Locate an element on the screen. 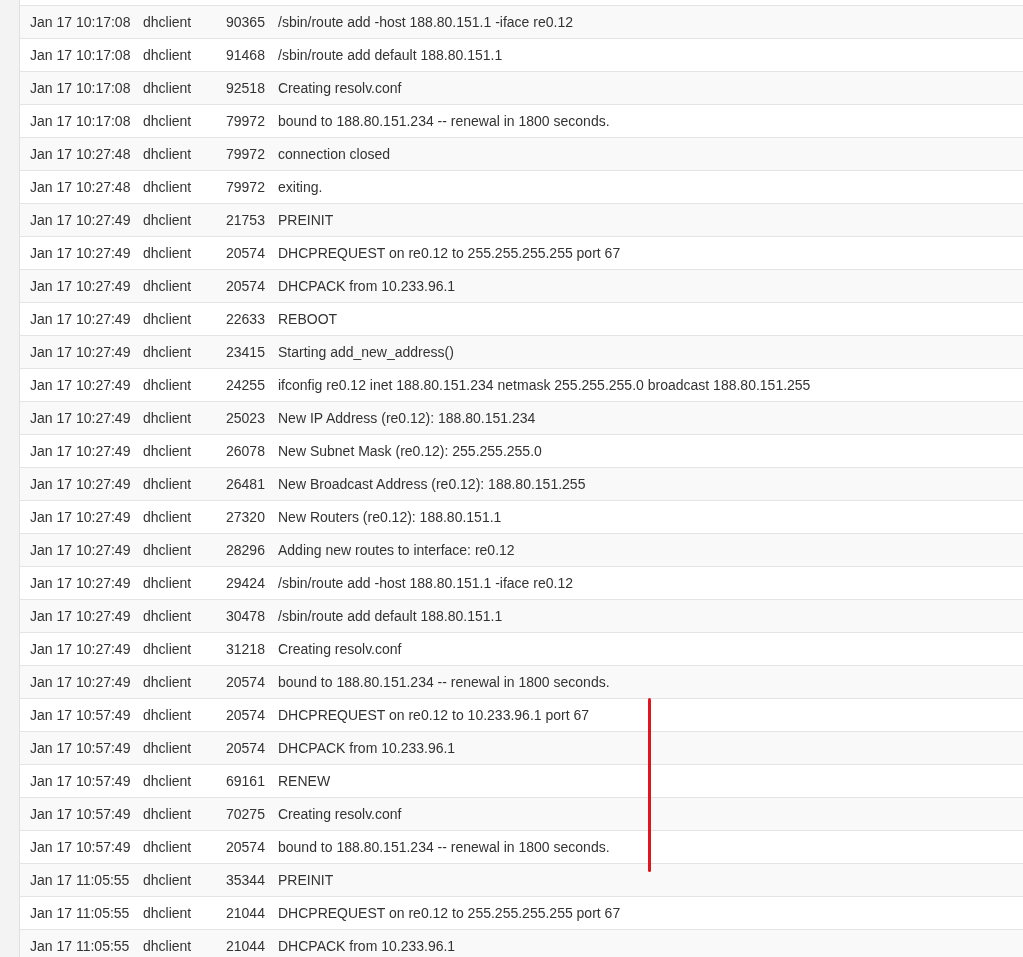  pid-cell-text: 26078 is located at coordinates (246, 451).